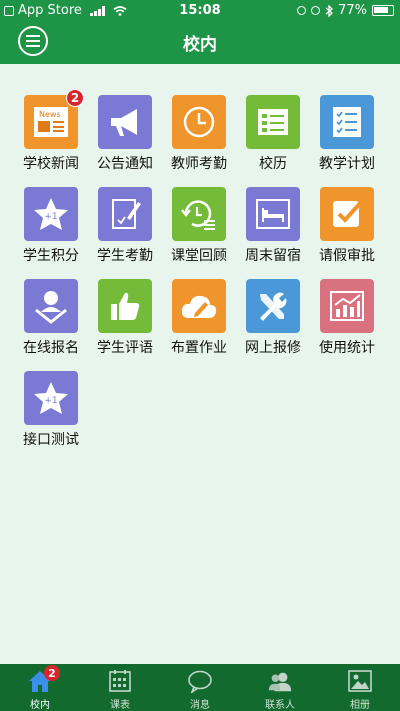 The height and width of the screenshot is (711, 400). I want to click on orientation-lock-icon, so click(302, 10).